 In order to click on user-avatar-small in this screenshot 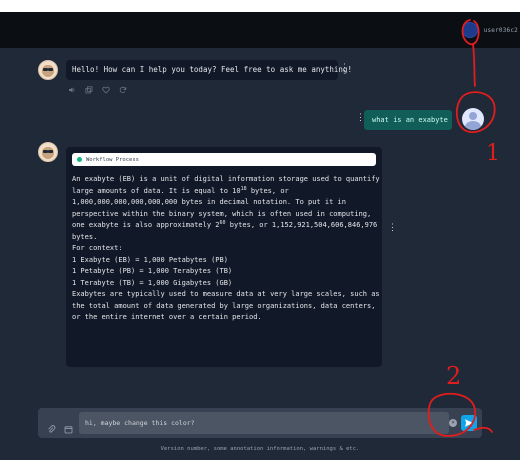, I will do `click(469, 30)`.